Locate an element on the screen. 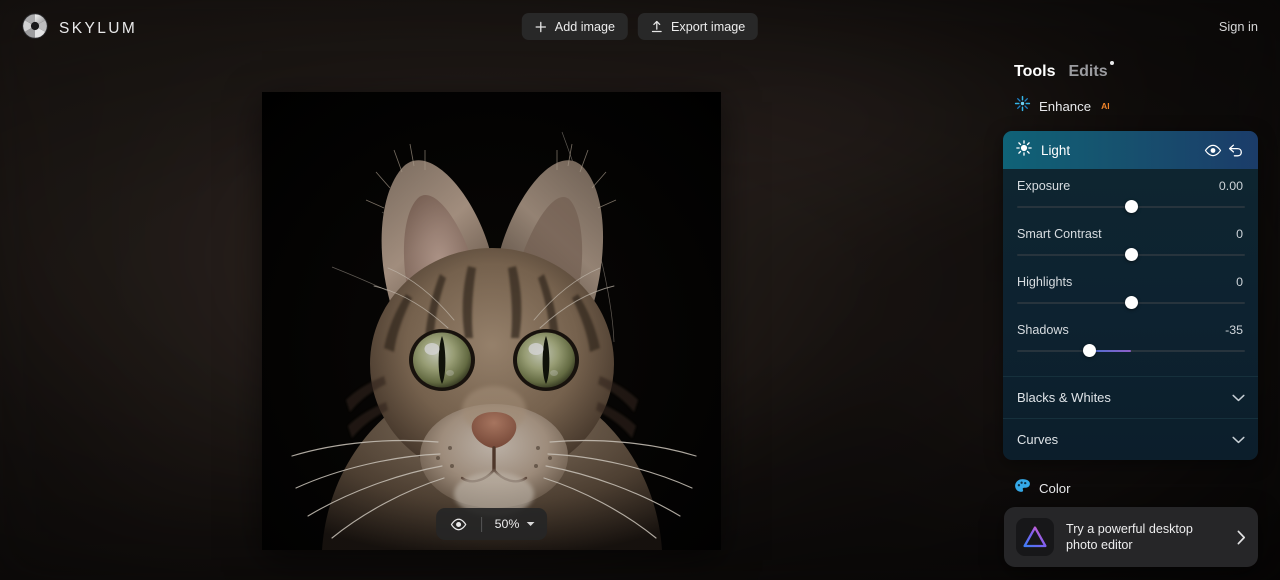 The image size is (1280, 580). desktop-editor-promo-banner: Try a powerful desktop photo editor is located at coordinates (1131, 537).